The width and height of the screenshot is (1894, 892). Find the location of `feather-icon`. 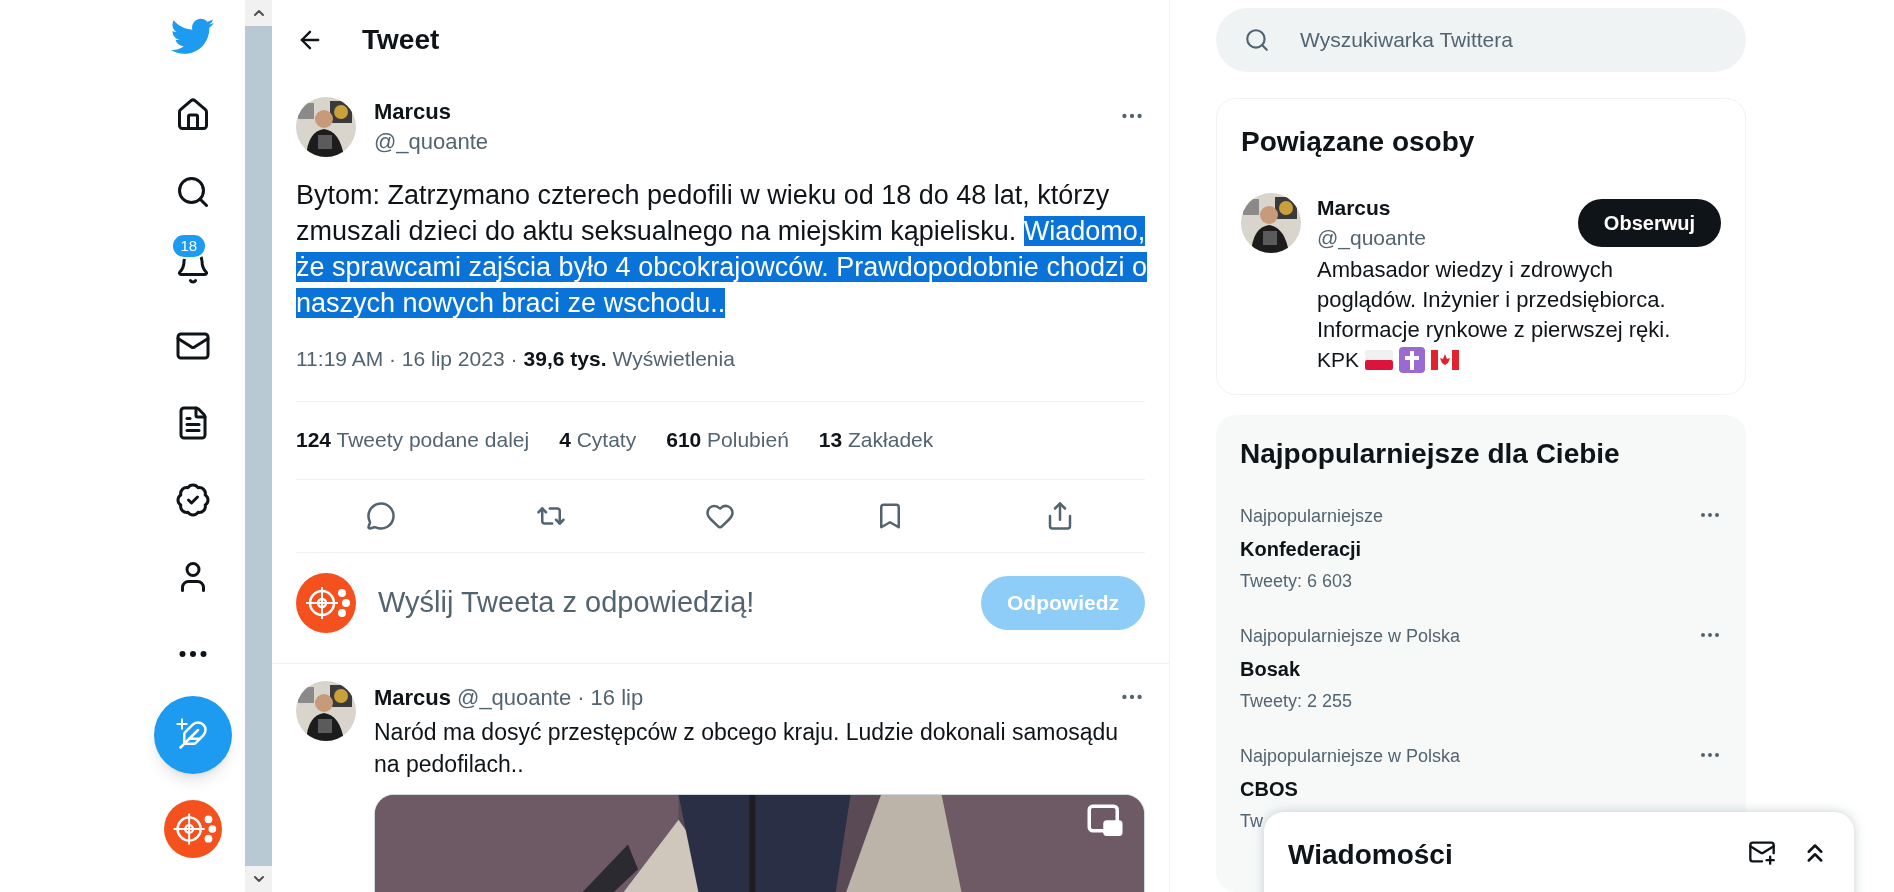

feather-icon is located at coordinates (192, 735).